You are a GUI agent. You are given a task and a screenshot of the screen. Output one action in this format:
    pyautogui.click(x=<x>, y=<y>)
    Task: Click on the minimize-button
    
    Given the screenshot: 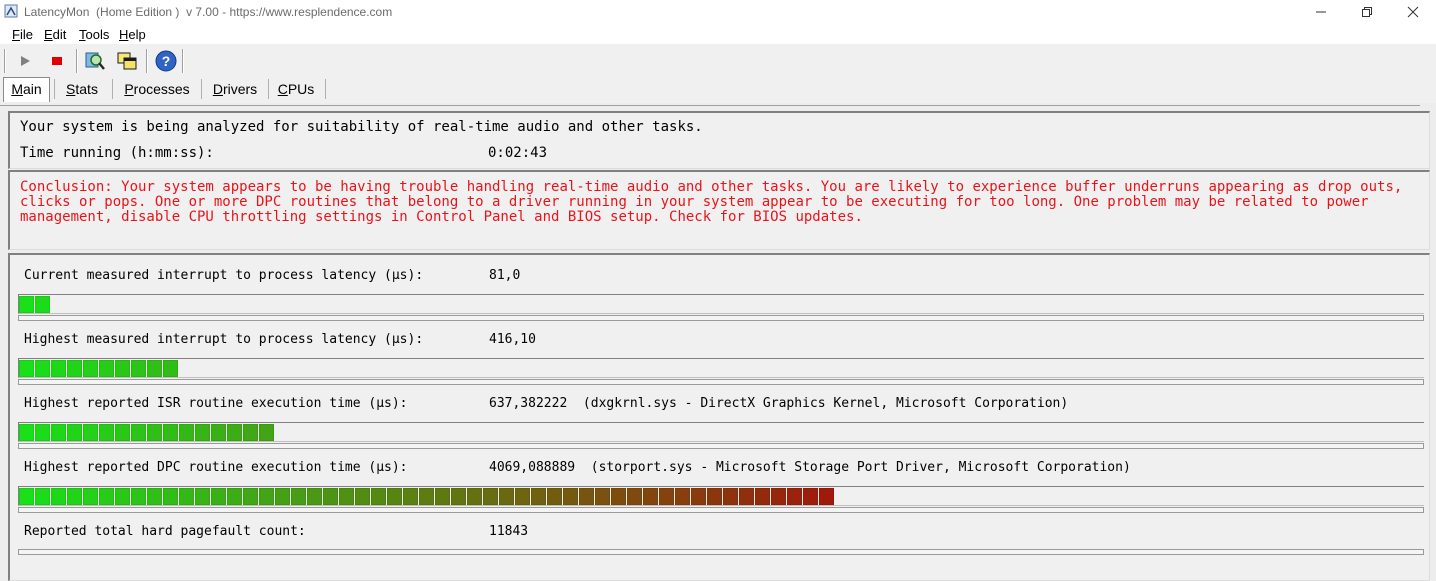 What is the action you would take?
    pyautogui.click(x=1321, y=12)
    